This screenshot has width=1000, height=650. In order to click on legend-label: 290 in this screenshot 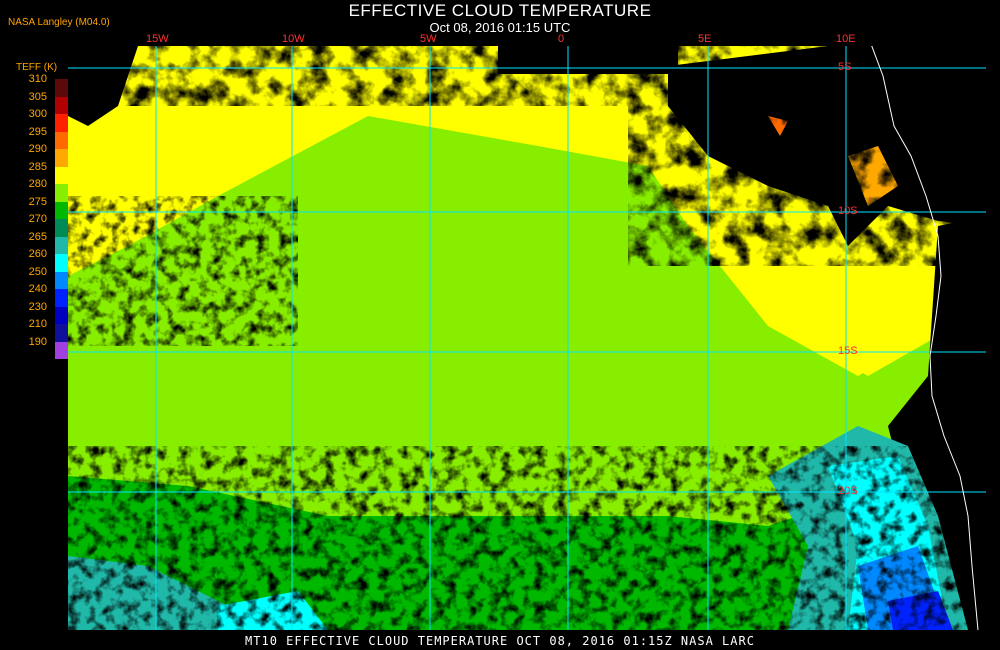, I will do `click(37, 149)`.